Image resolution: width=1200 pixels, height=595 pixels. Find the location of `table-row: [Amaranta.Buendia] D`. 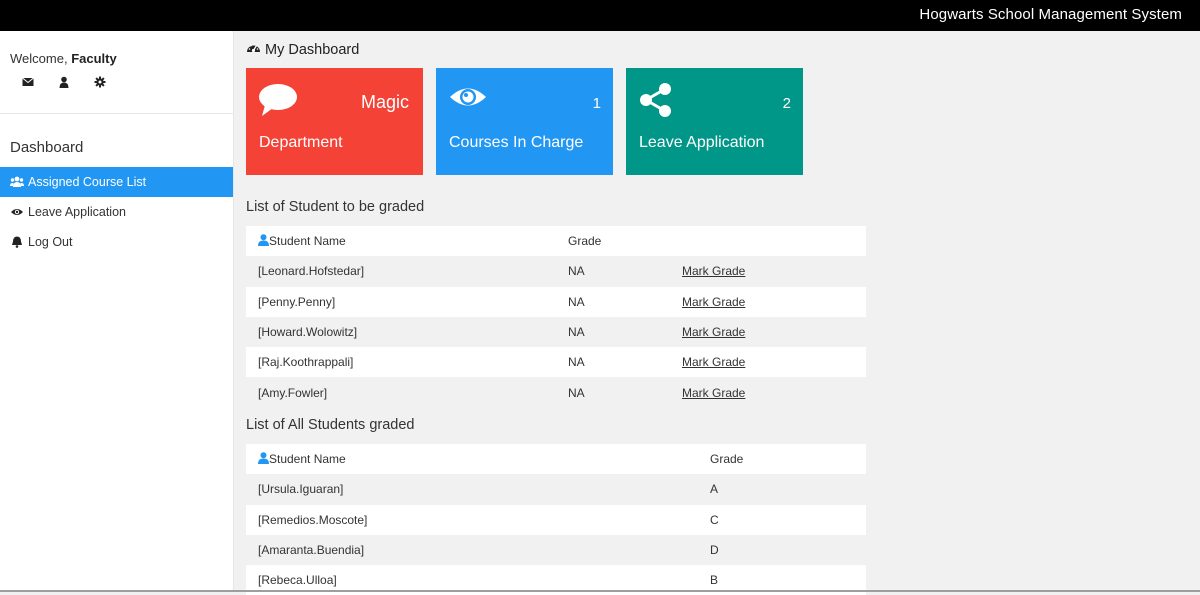

table-row: [Amaranta.Buendia] D is located at coordinates (556, 550).